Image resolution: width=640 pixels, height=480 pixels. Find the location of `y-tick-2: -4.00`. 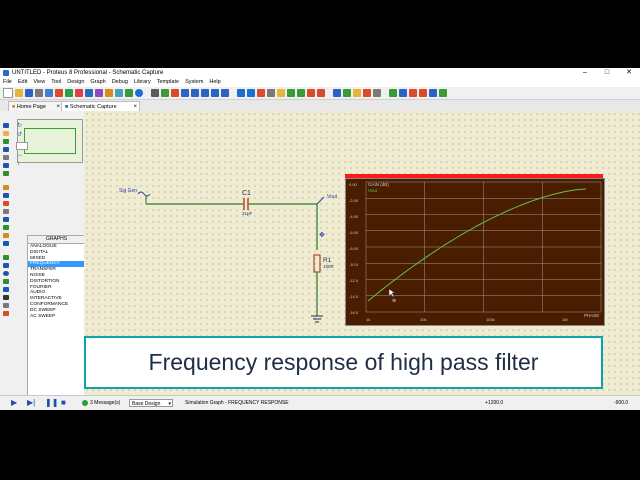

y-tick-2: -4.00 is located at coordinates (354, 216).